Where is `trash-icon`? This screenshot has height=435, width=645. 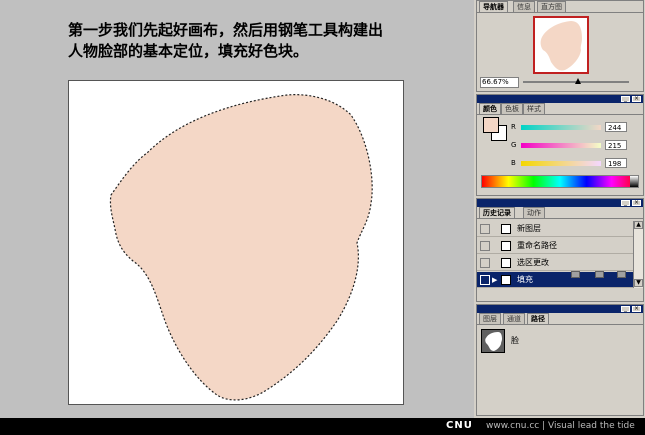
trash-icon is located at coordinates (621, 274).